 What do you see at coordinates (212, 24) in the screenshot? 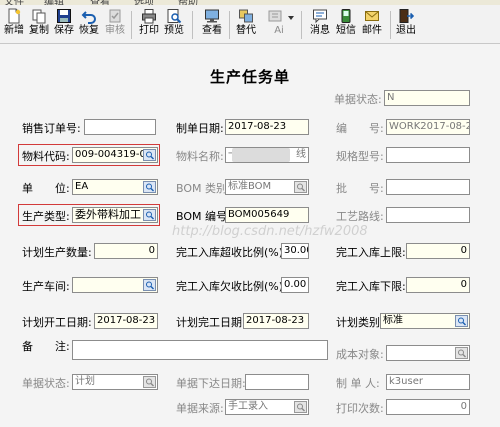
I see `view-button: 查看` at bounding box center [212, 24].